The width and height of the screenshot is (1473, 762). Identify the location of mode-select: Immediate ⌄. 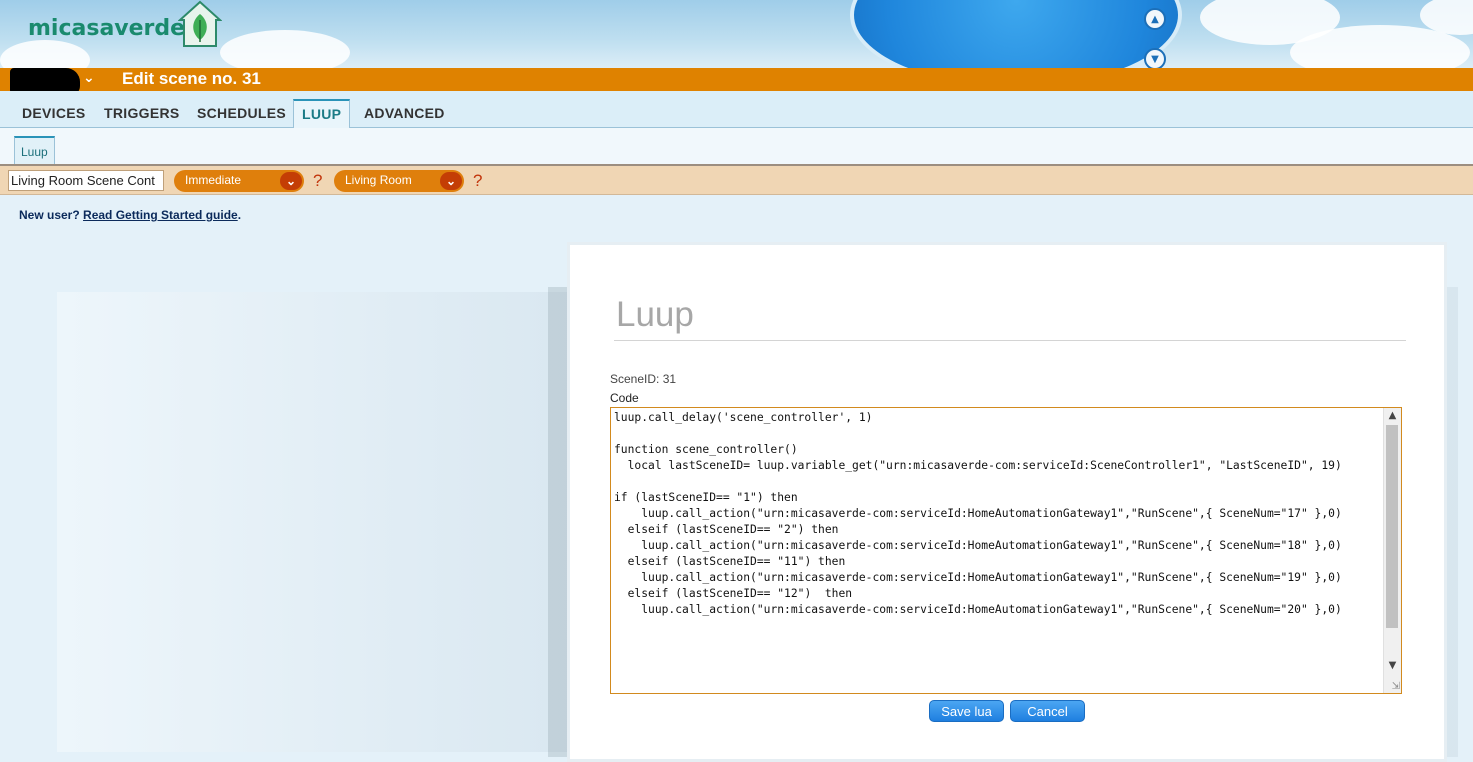
(239, 181).